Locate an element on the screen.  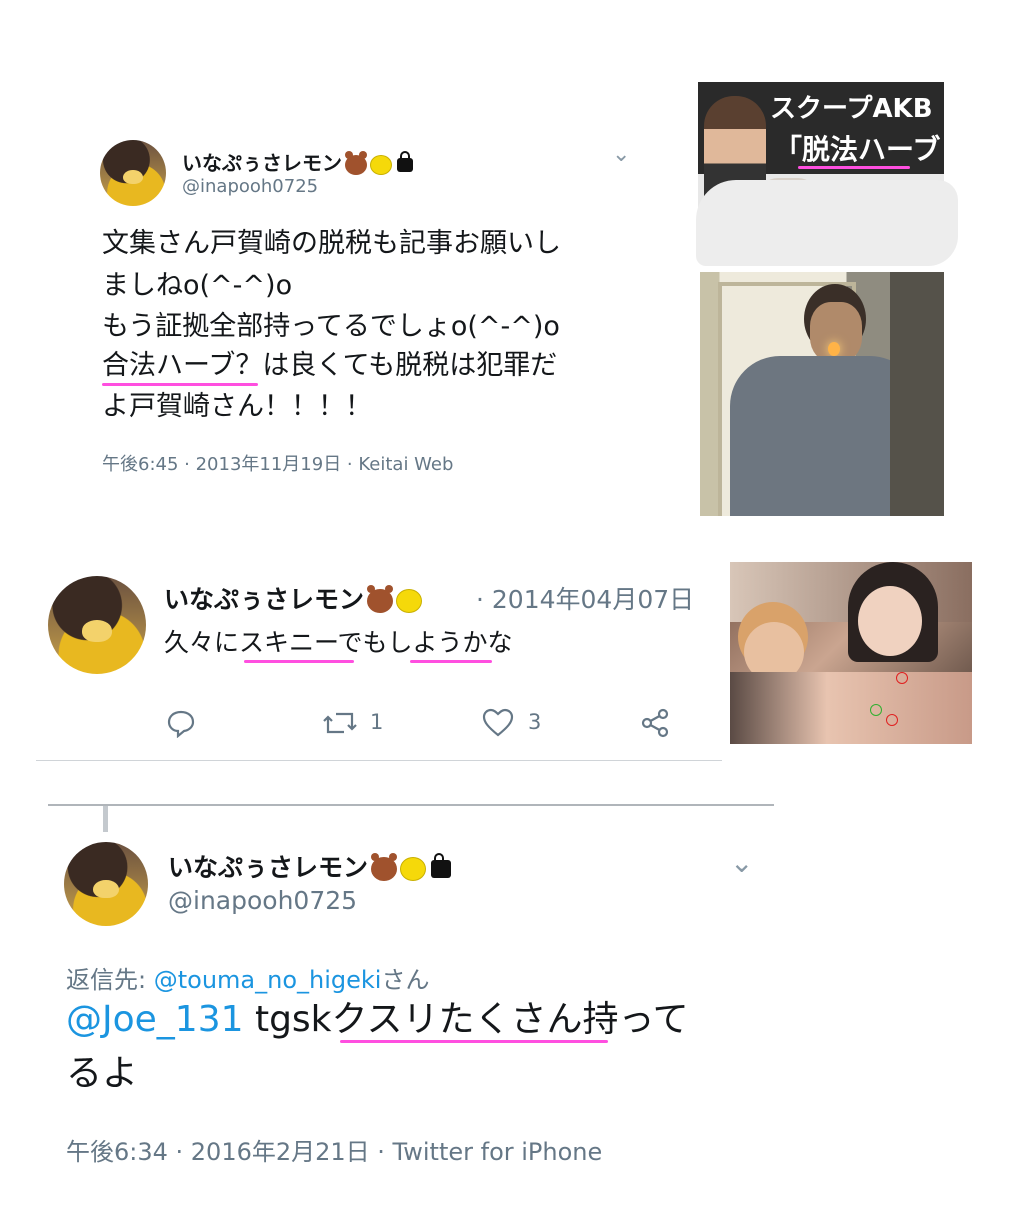
tweet-text-line: 文集さん戸賀崎の脱税も記事お願いし is located at coordinates (331, 243).